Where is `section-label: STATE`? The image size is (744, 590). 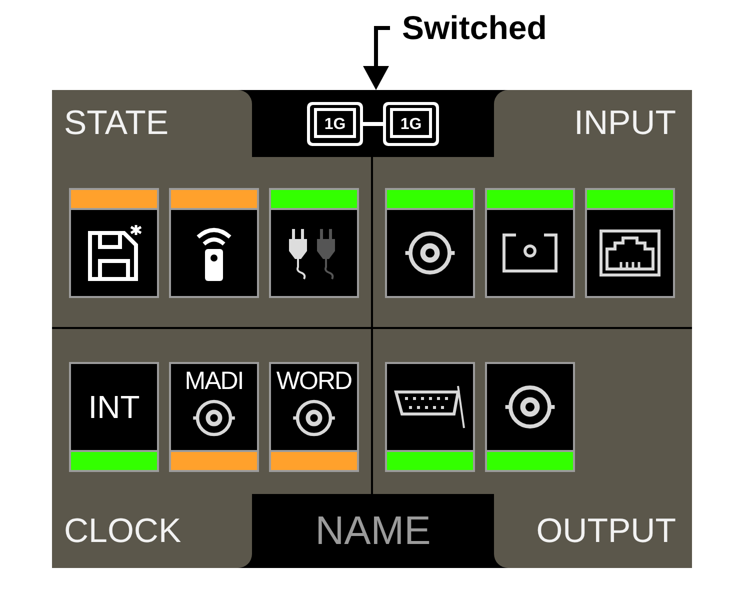 section-label: STATE is located at coordinates (116, 123).